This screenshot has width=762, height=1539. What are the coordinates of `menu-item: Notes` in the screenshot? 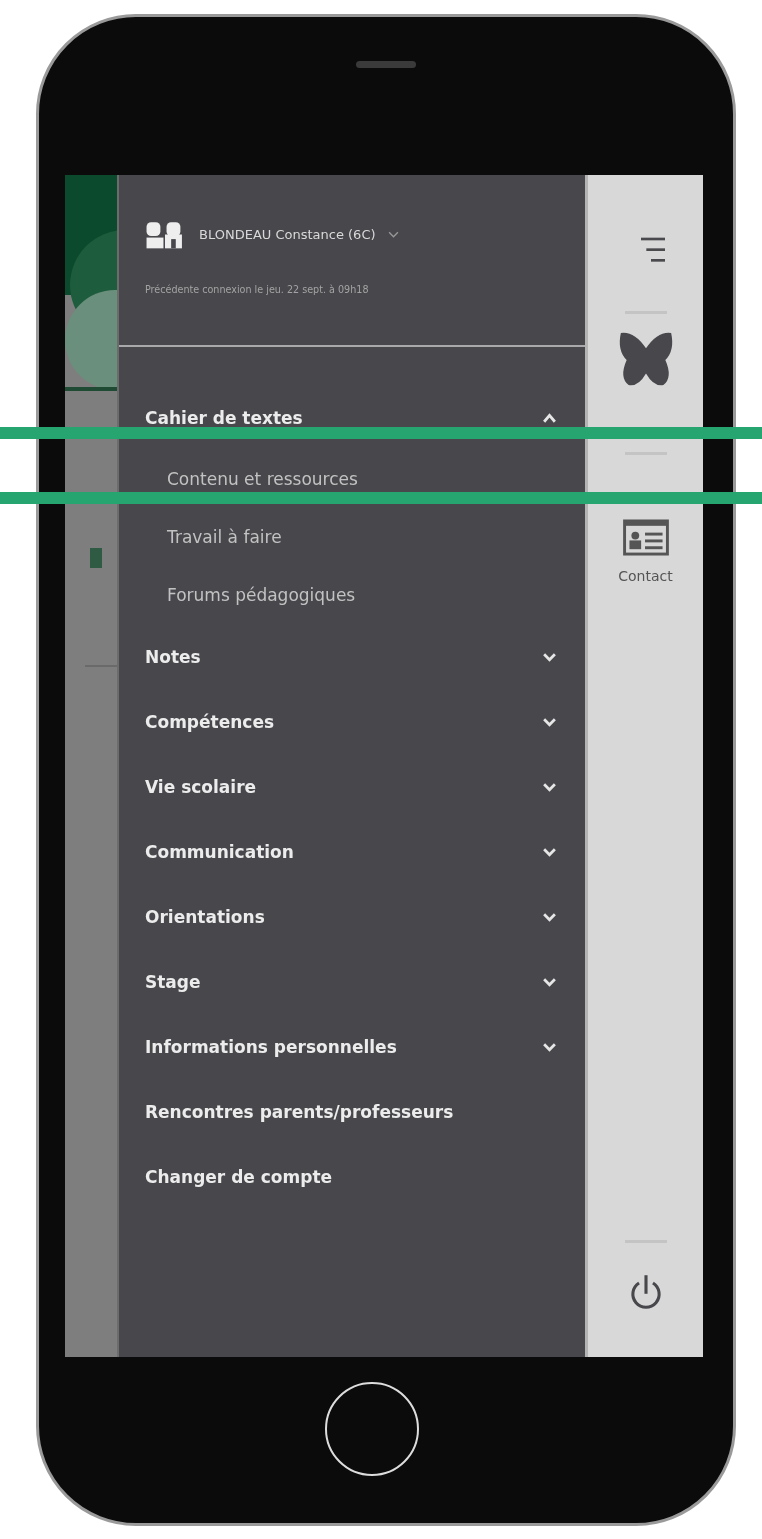 It's located at (351, 656).